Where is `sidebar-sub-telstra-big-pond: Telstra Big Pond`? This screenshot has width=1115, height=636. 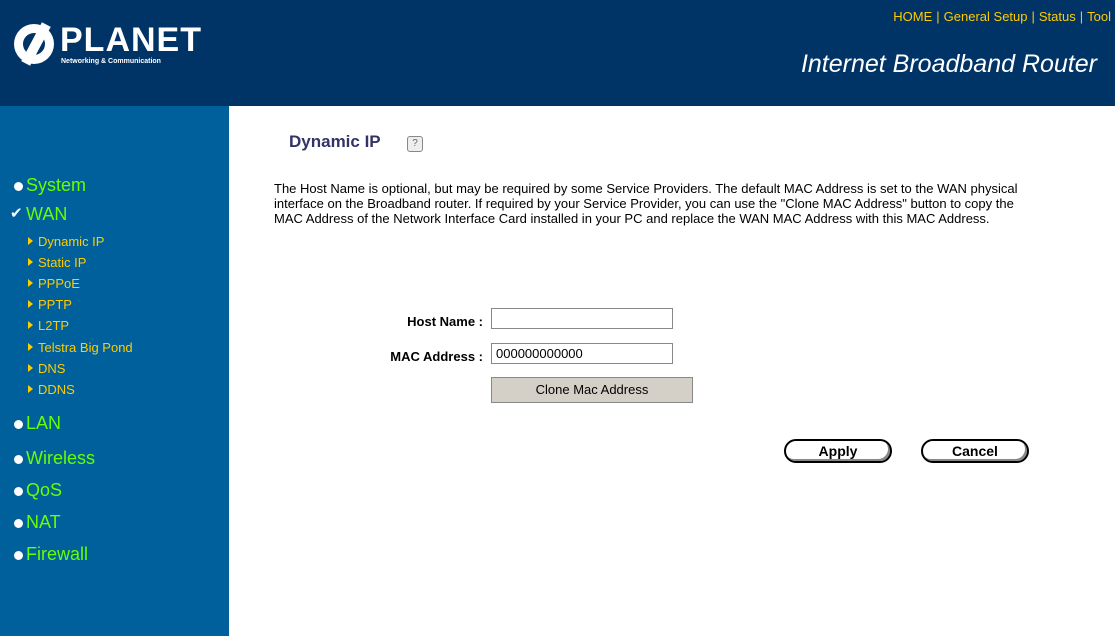 sidebar-sub-telstra-big-pond: Telstra Big Pond is located at coordinates (80, 347).